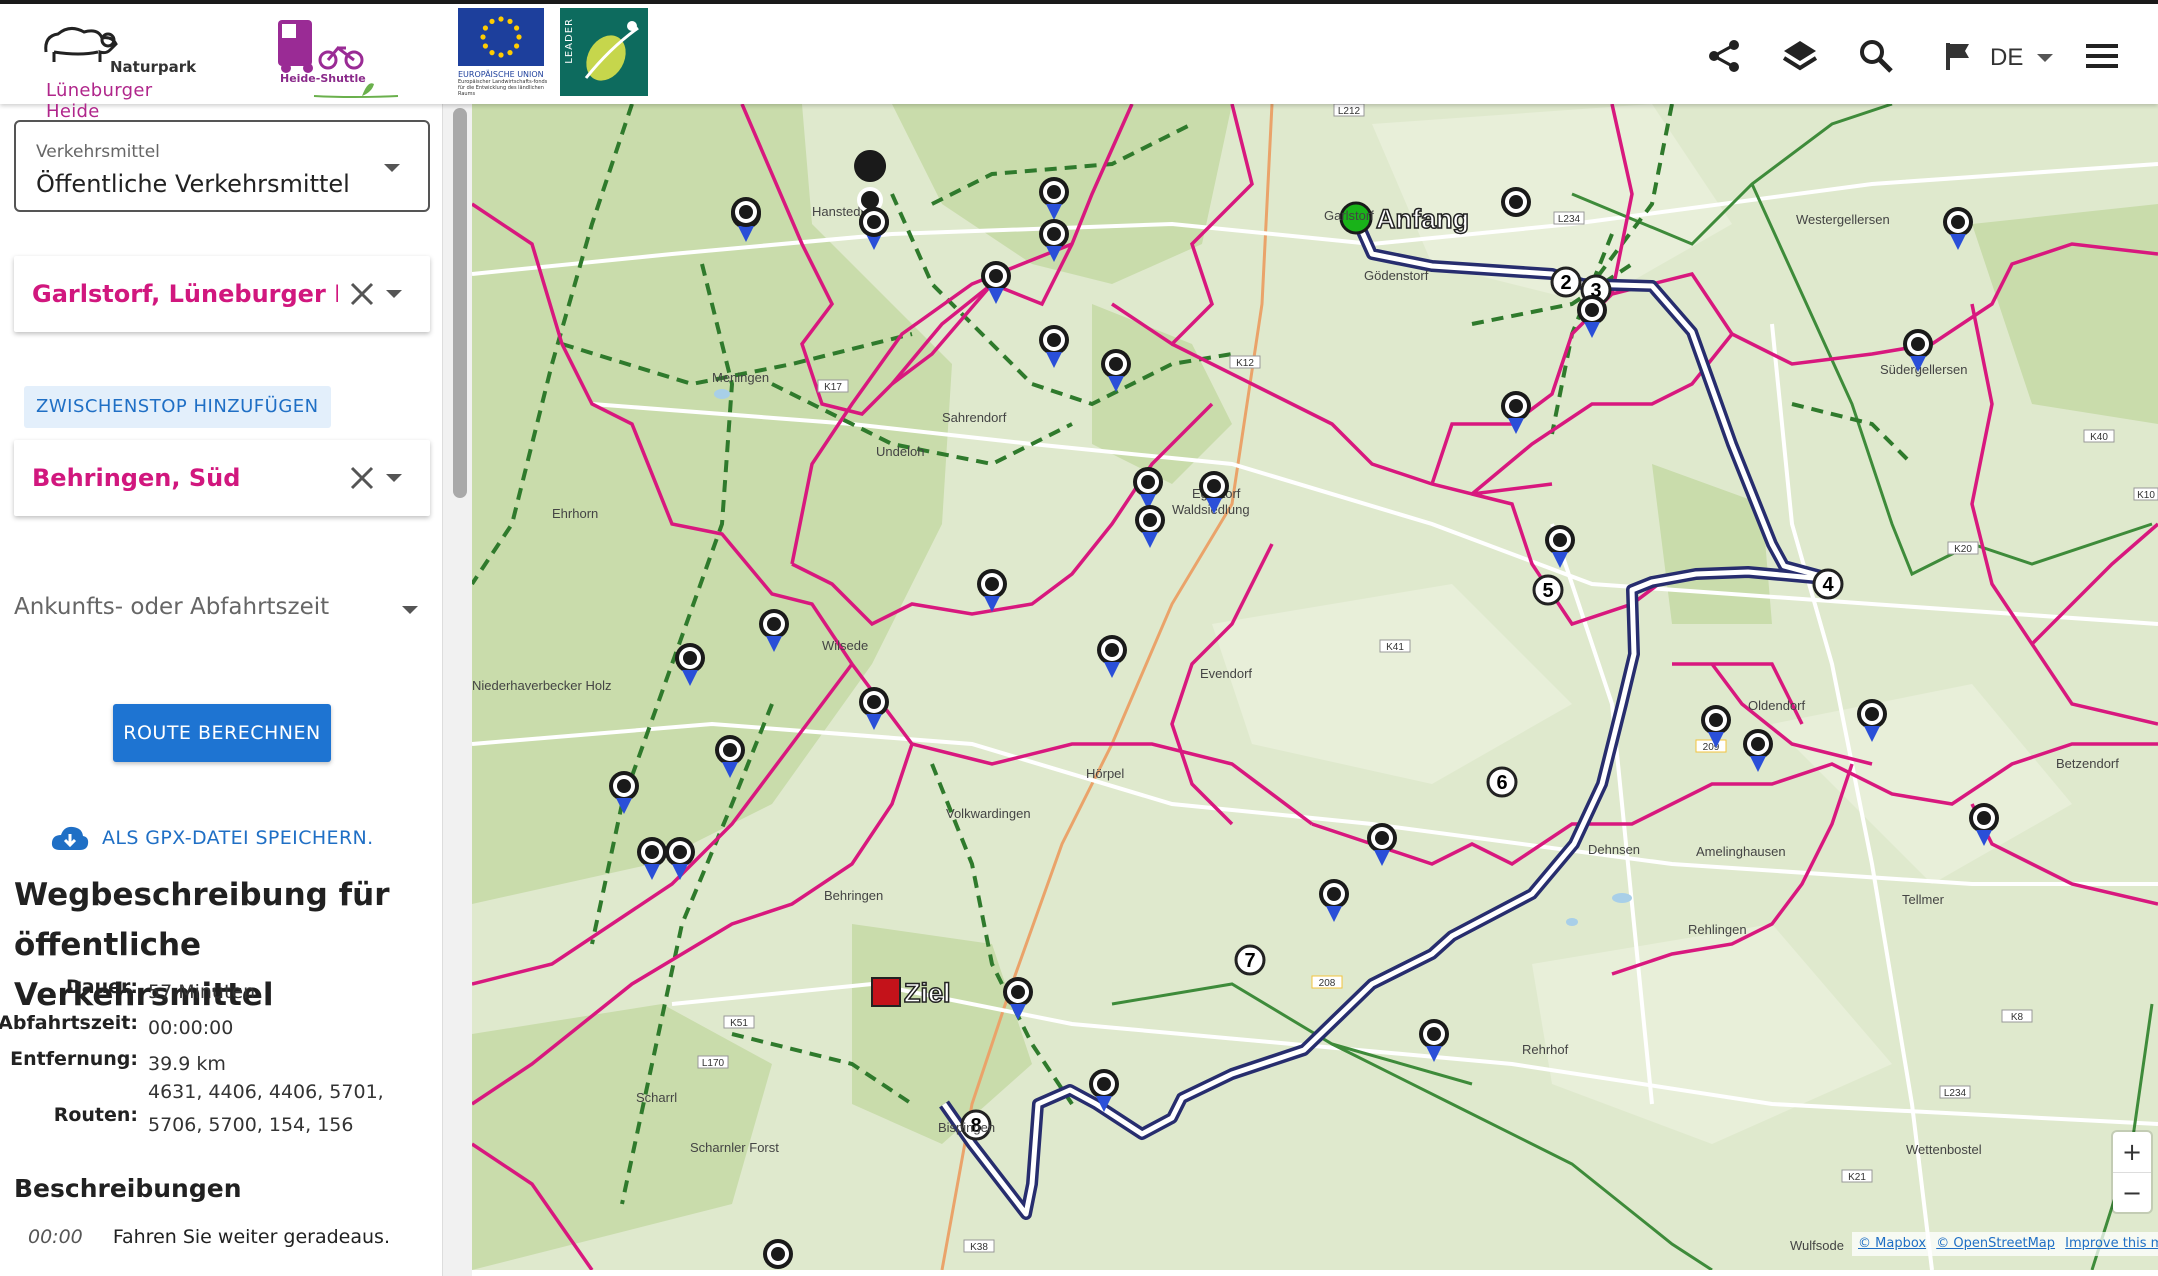 This screenshot has width=2158, height=1276. What do you see at coordinates (2006, 58) in the screenshot?
I see `language-selector: DE` at bounding box center [2006, 58].